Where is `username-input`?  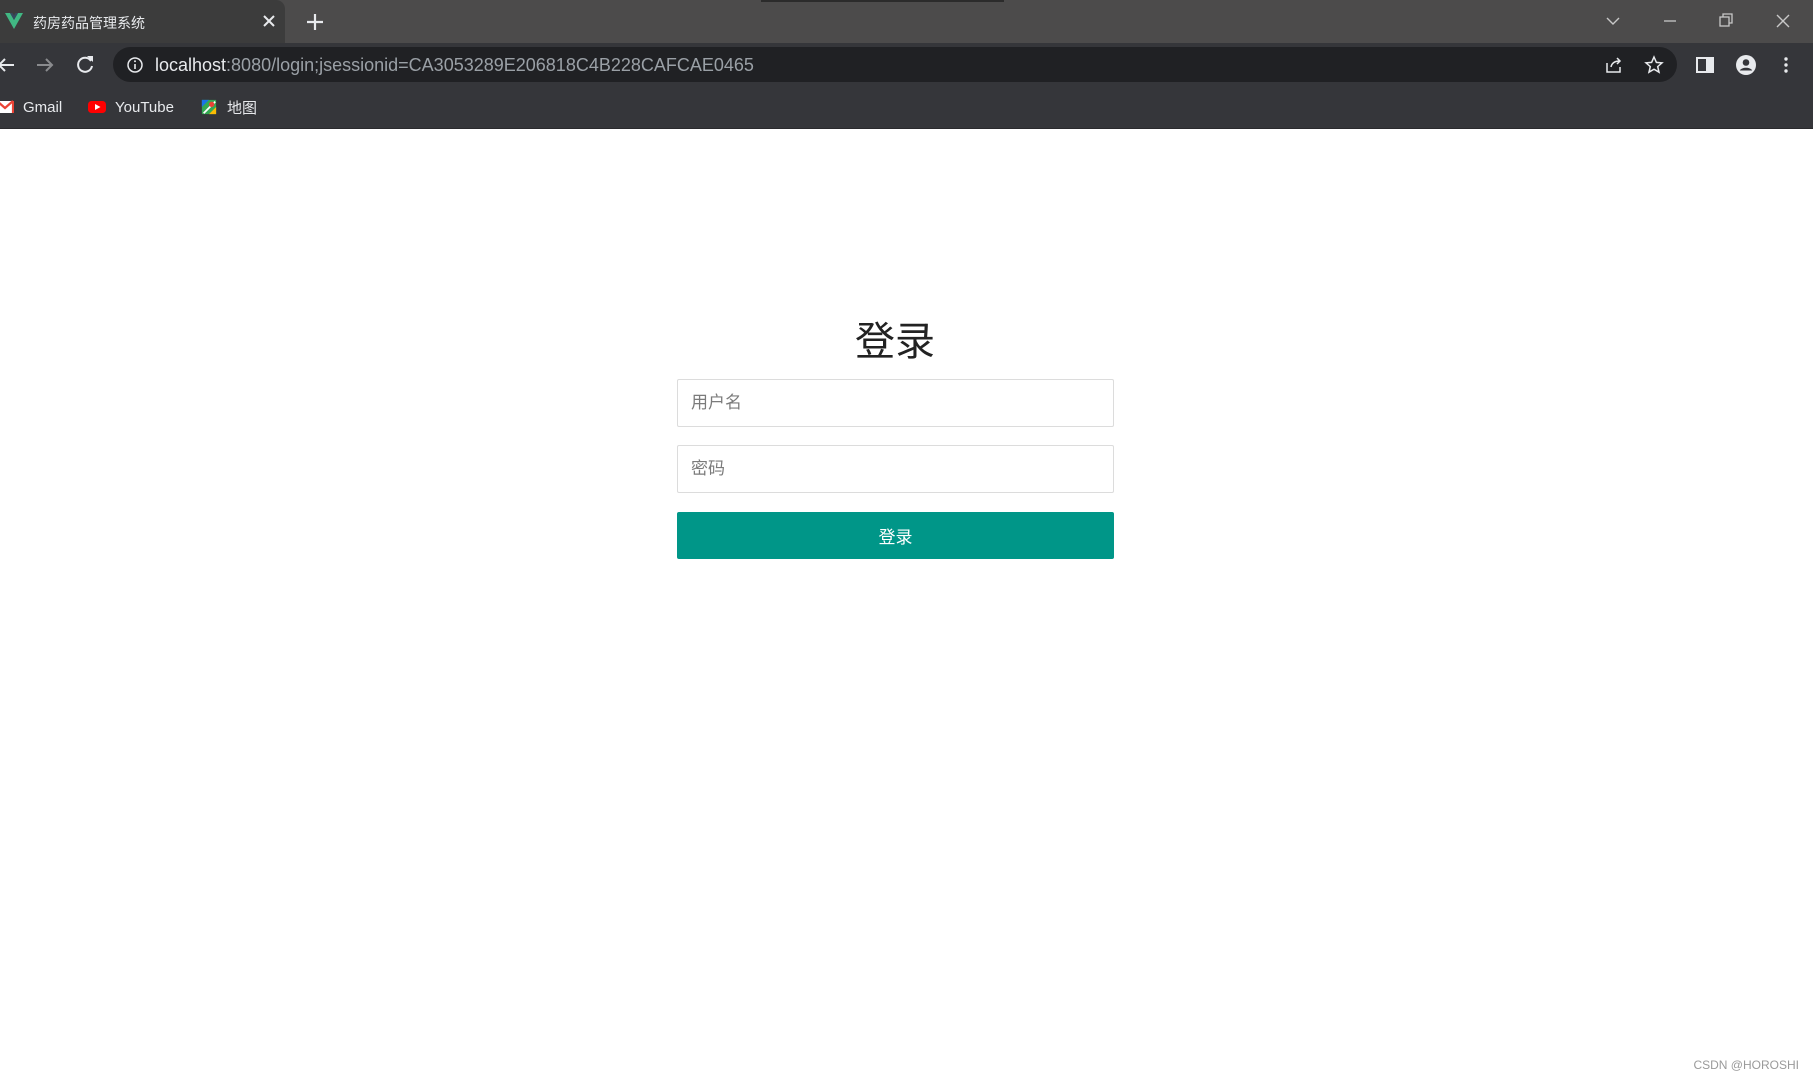 username-input is located at coordinates (895, 403).